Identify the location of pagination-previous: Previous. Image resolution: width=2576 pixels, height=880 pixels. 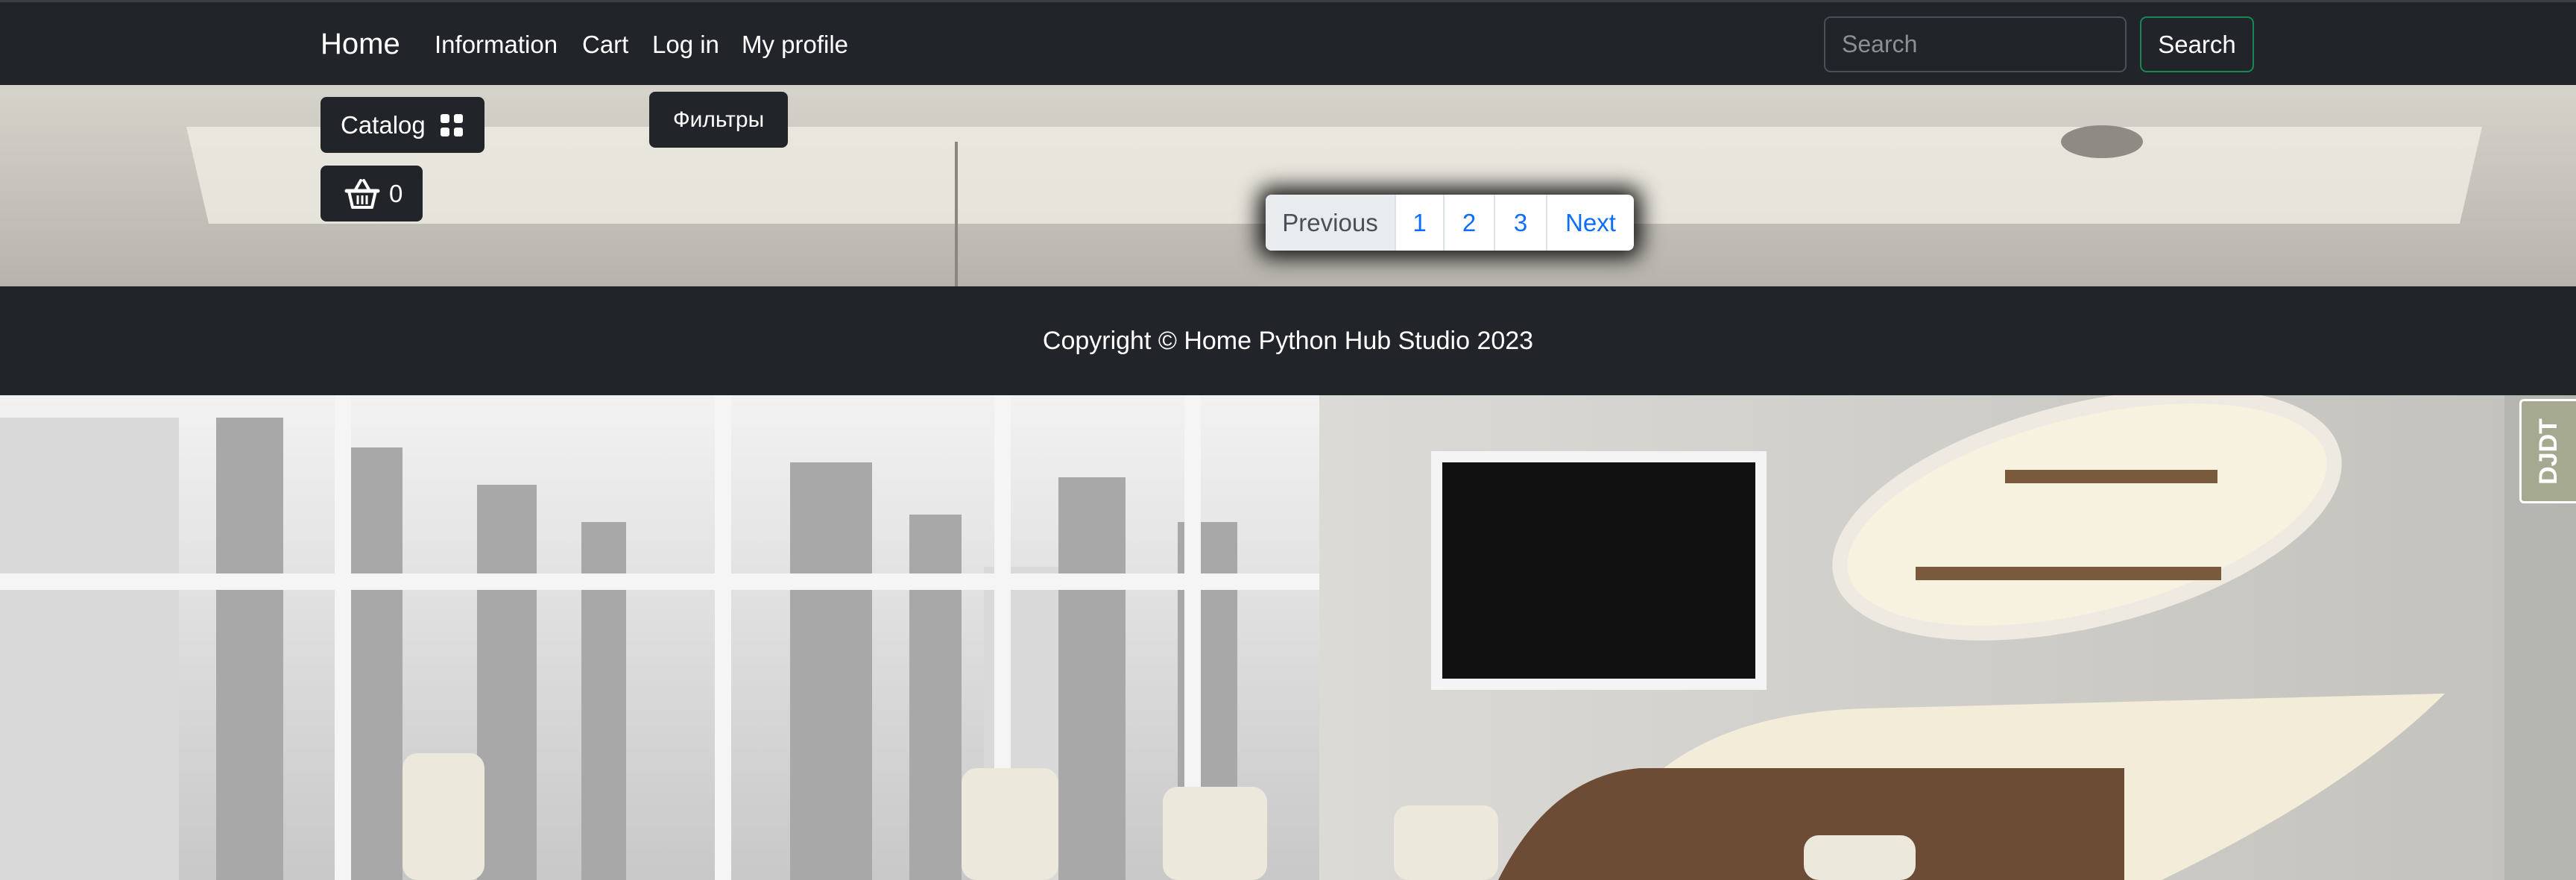
(1331, 223).